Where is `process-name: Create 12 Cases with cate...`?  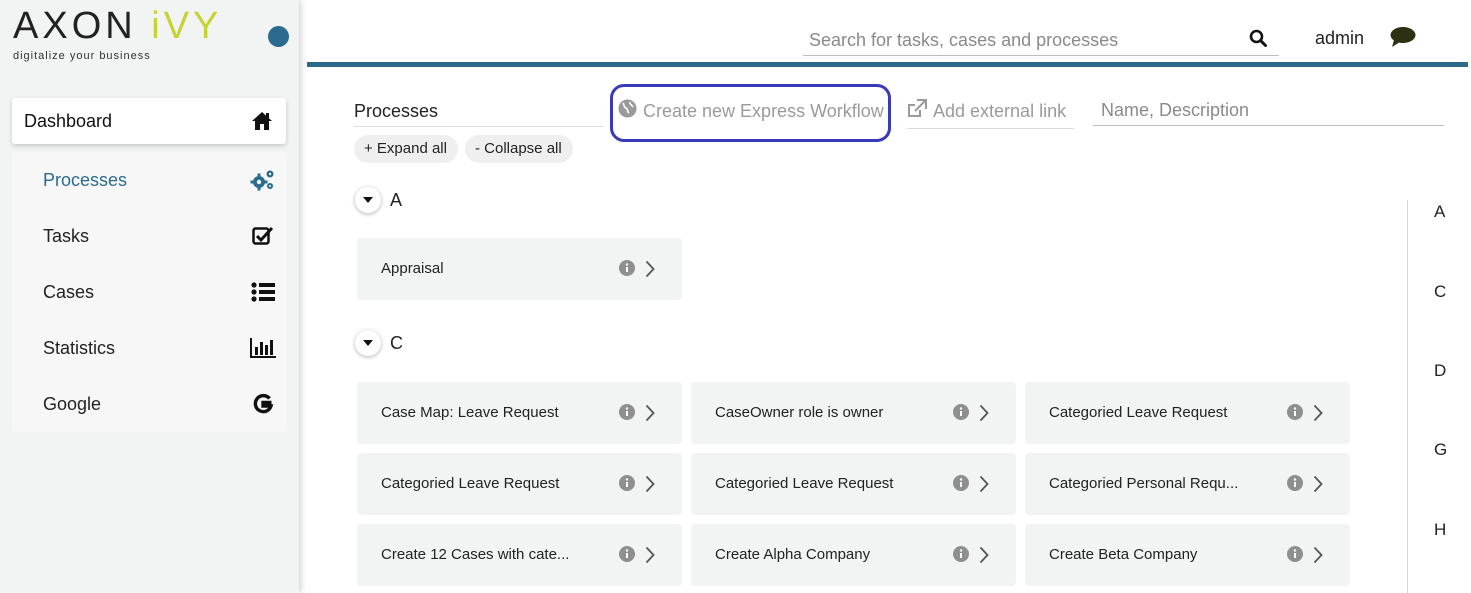
process-name: Create 12 Cases with cate... is located at coordinates (475, 554).